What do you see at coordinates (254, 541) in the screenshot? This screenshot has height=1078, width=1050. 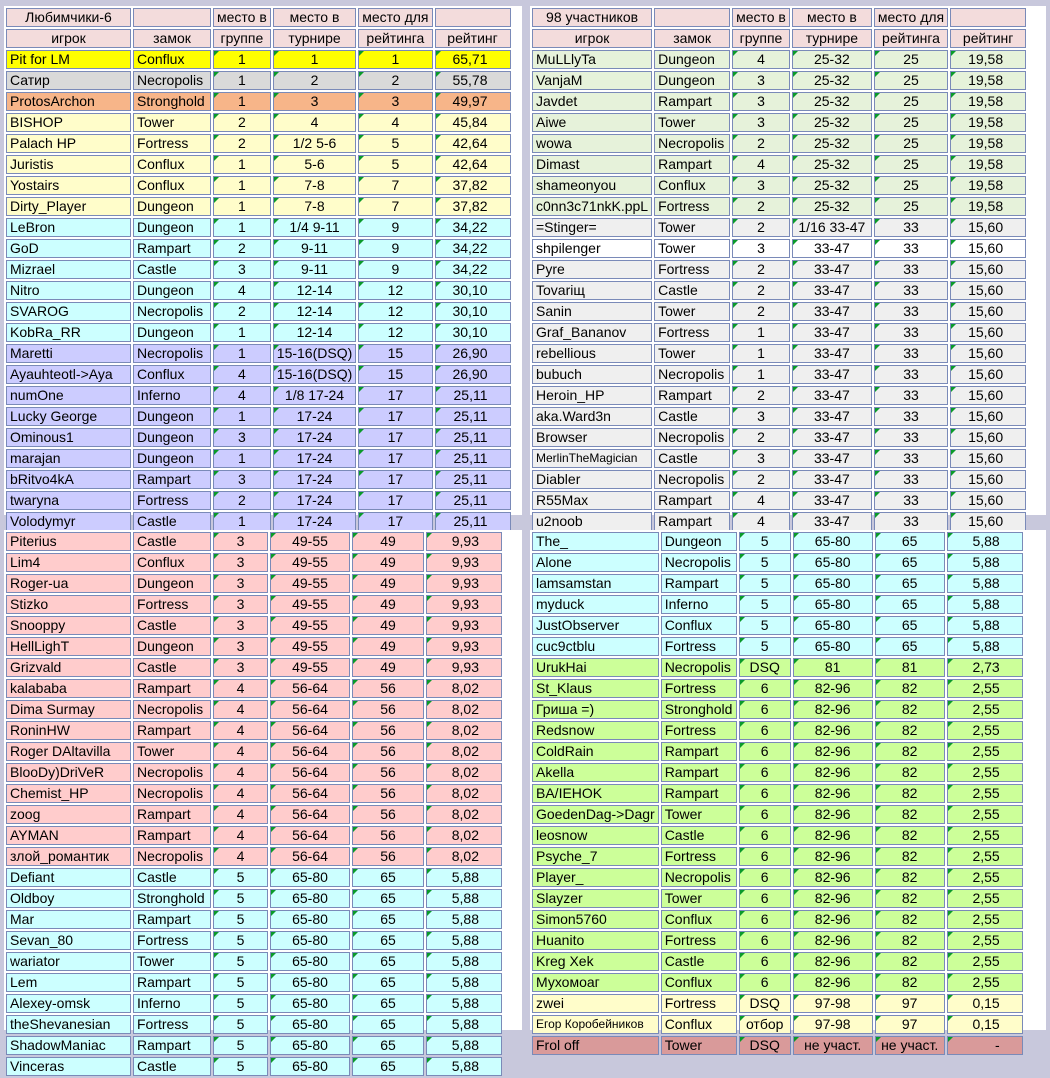 I see `table-row: Piterius Castle 3 49-55 49 9,93` at bounding box center [254, 541].